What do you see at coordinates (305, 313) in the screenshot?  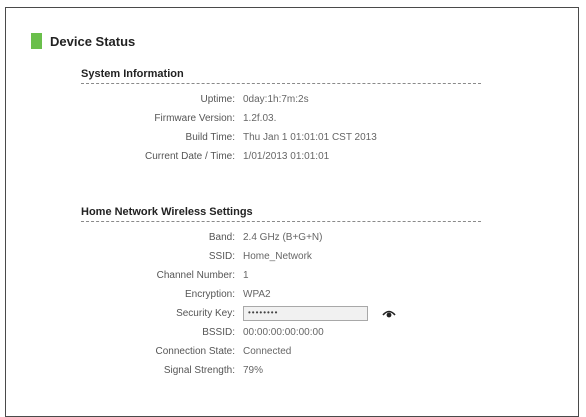 I see `security-key-field: ••••••••` at bounding box center [305, 313].